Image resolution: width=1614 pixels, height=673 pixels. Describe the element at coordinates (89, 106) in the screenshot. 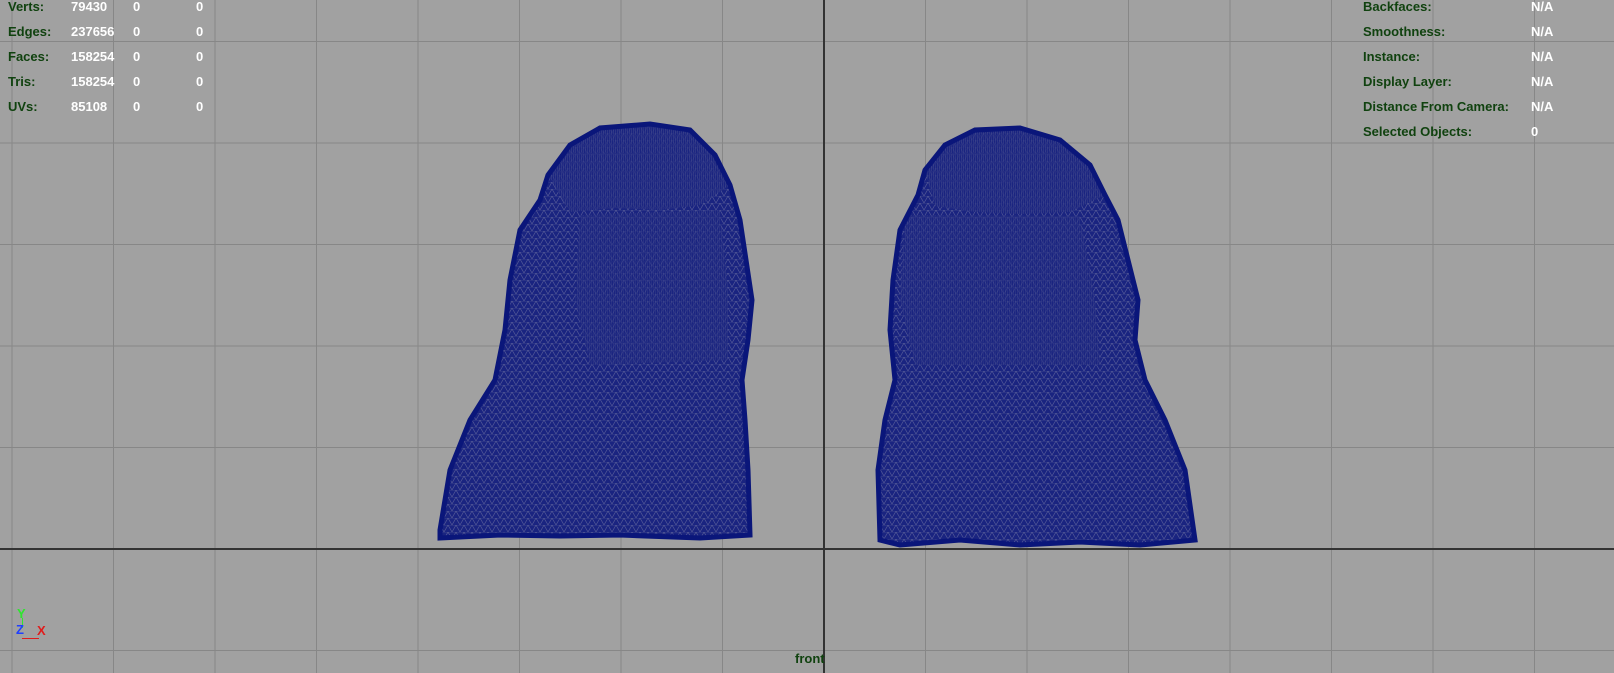

I see `stat-value: 85108` at that location.